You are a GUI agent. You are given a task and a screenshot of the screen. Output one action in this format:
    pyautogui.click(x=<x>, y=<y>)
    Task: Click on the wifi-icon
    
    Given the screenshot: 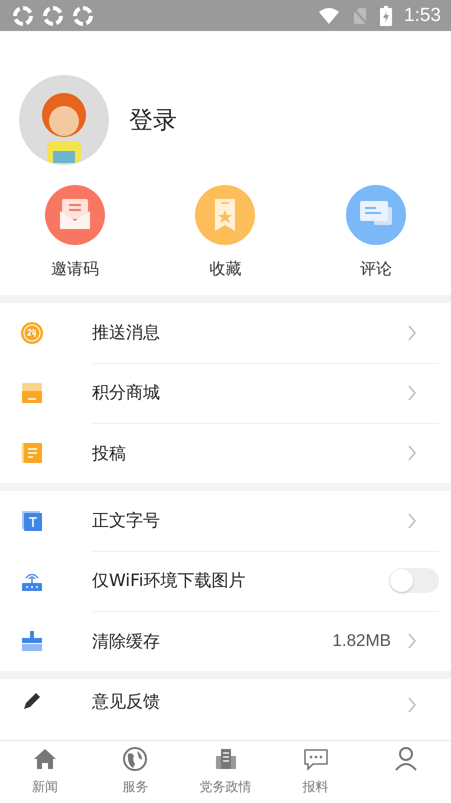 What is the action you would take?
    pyautogui.click(x=329, y=15)
    